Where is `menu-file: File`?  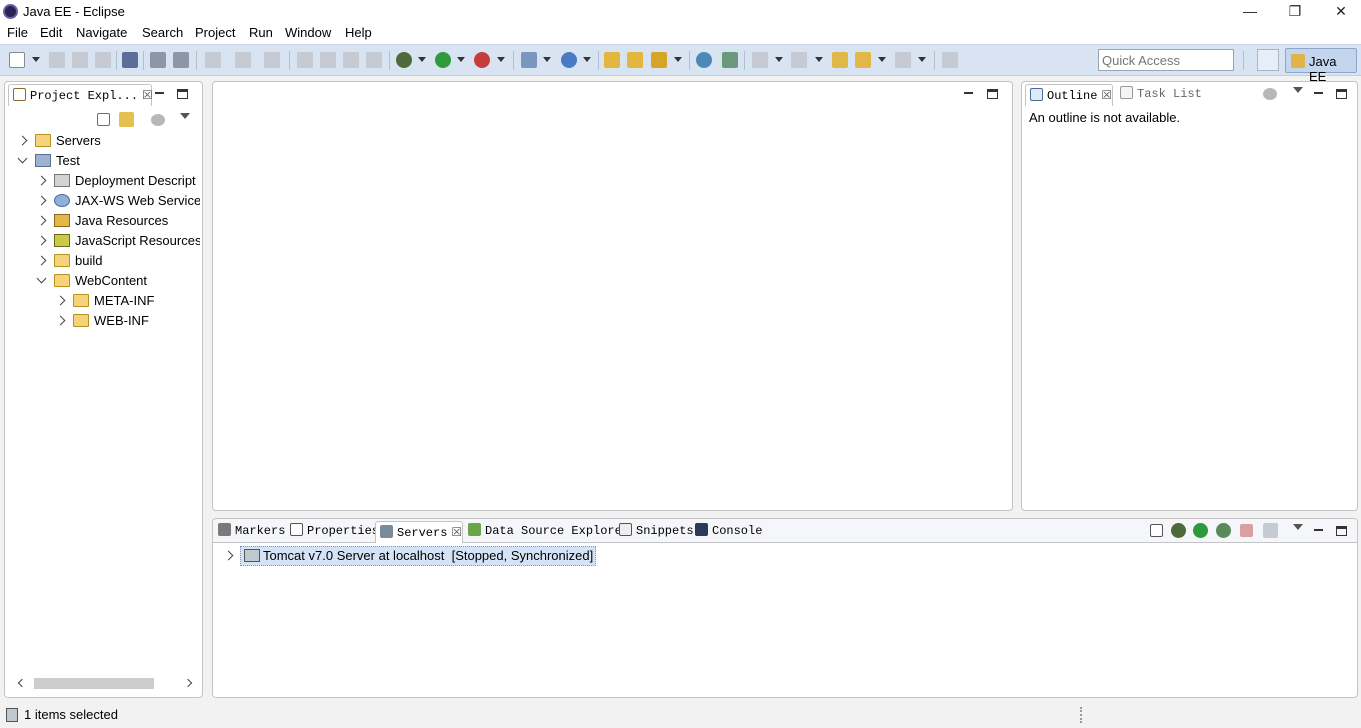 menu-file: File is located at coordinates (17, 32).